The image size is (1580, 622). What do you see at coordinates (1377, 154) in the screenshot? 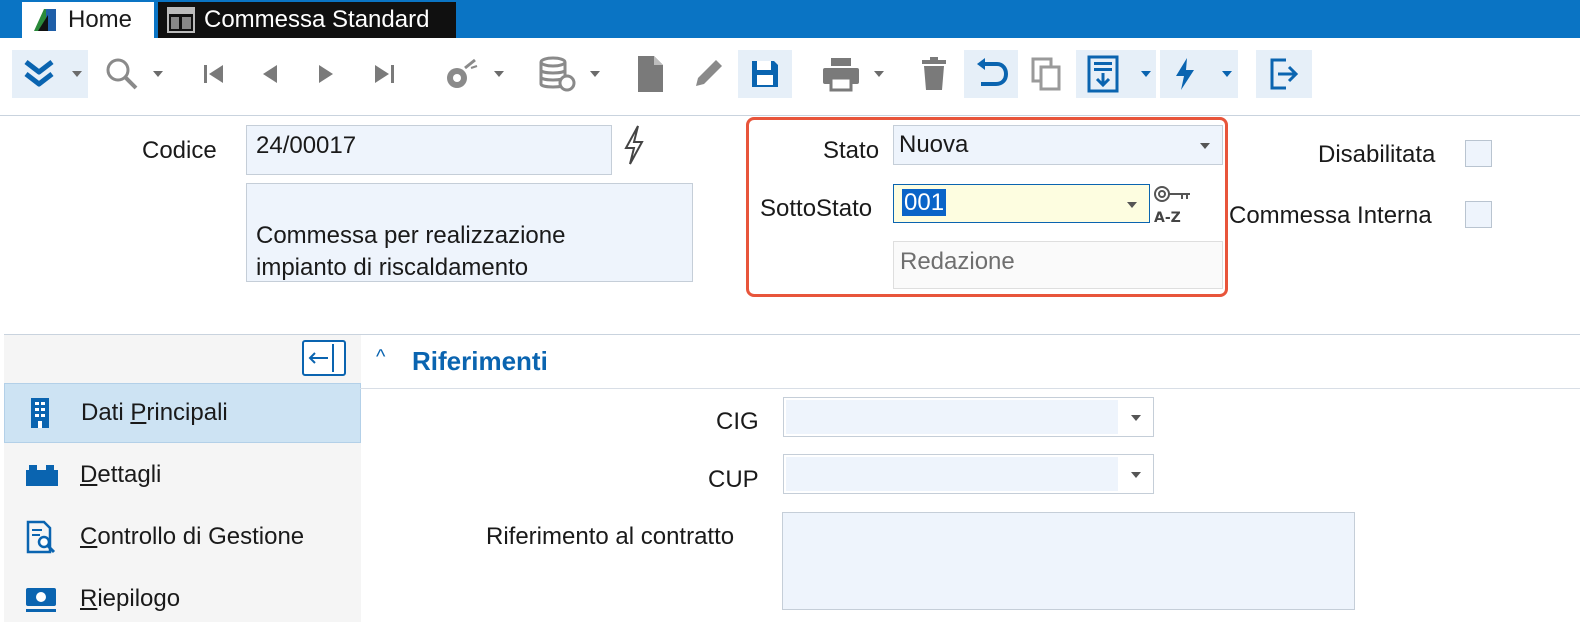
I see `disabilitata-label: Disabilitata` at bounding box center [1377, 154].